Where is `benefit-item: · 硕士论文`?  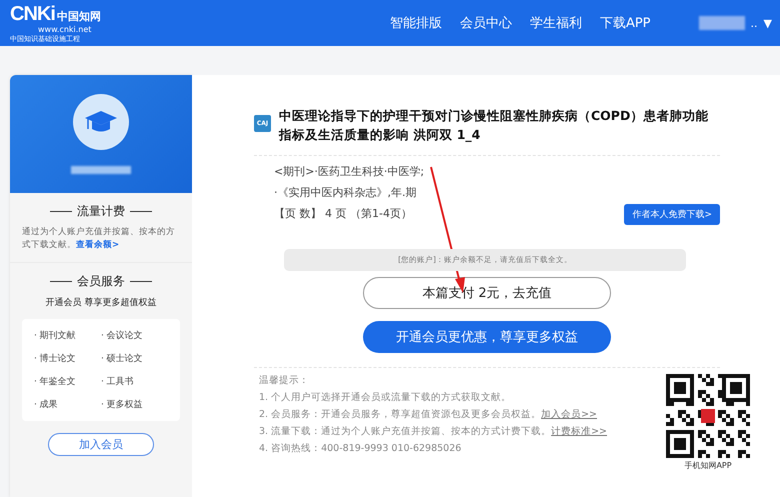 benefit-item: · 硕士论文 is located at coordinates (122, 358).